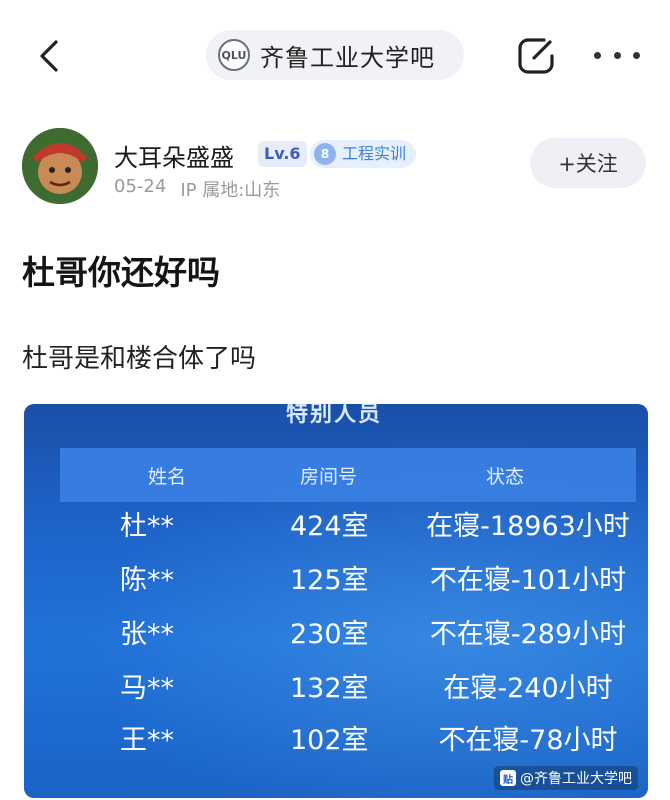 The width and height of the screenshot is (670, 800). Describe the element at coordinates (121, 272) in the screenshot. I see `post-title: 杜哥你还好吗` at that location.